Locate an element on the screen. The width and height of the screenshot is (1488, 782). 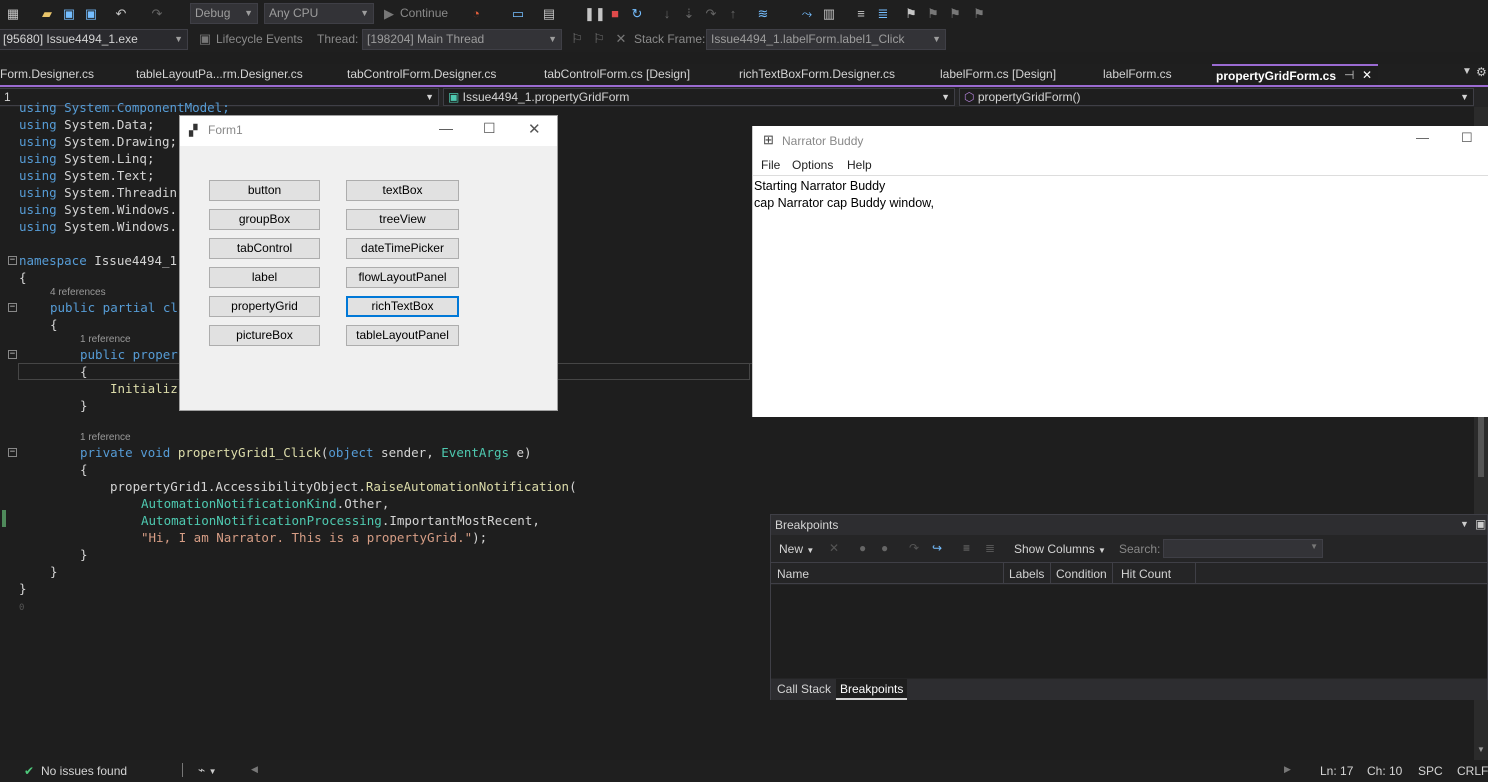
propertygrid-button: propertyGrid is located at coordinates (264, 306).